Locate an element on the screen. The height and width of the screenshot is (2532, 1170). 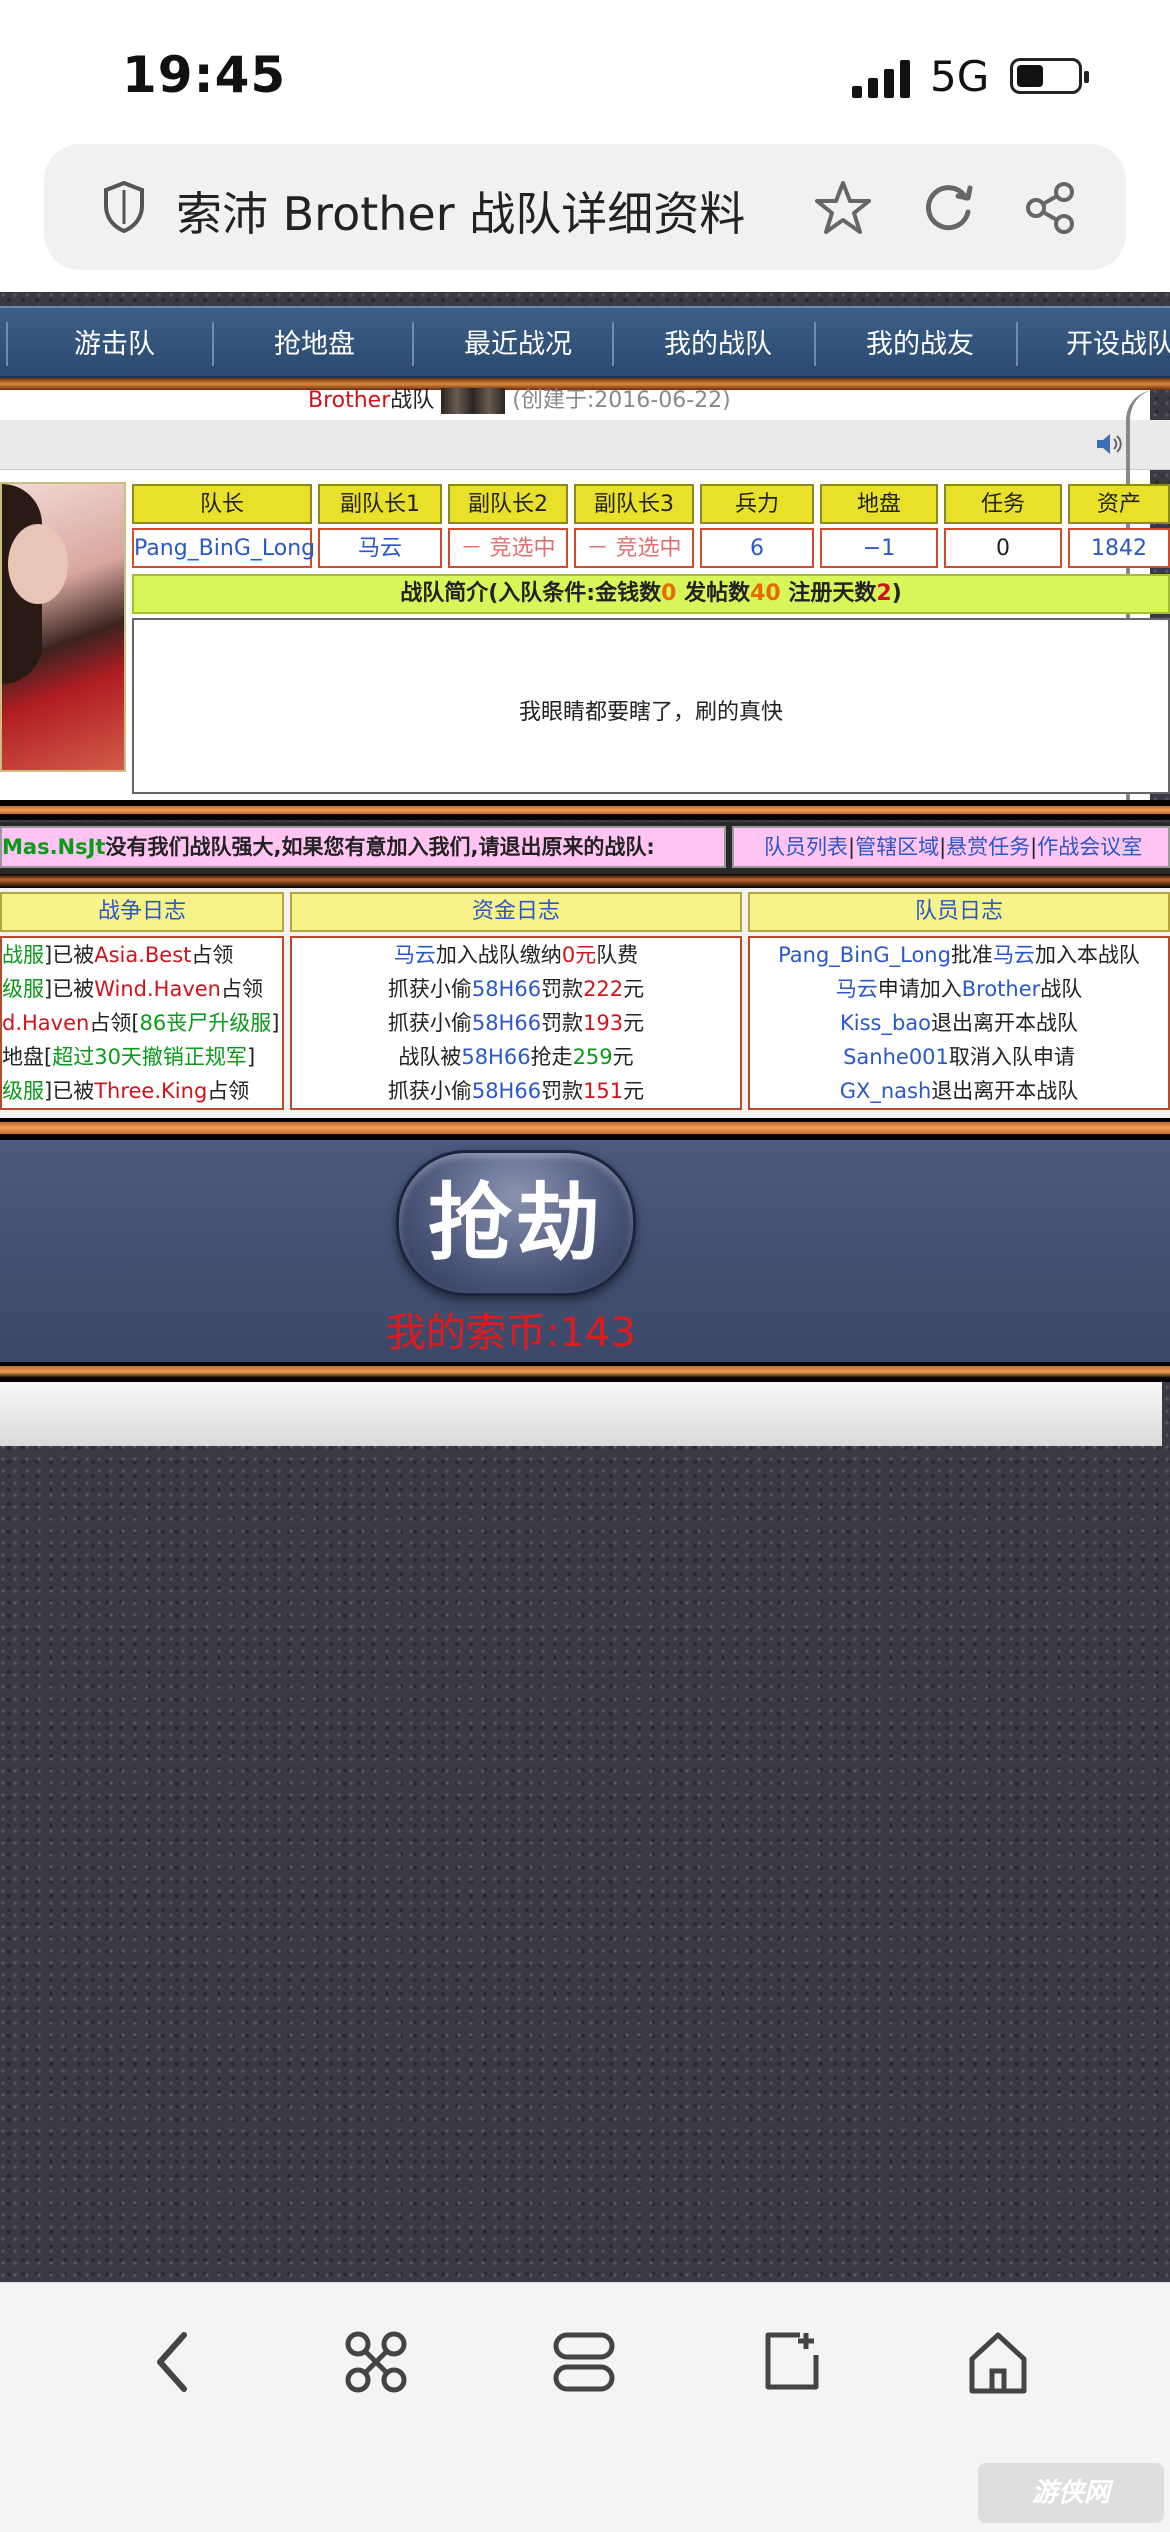
roster-header-territory: 地盘 is located at coordinates (879, 504).